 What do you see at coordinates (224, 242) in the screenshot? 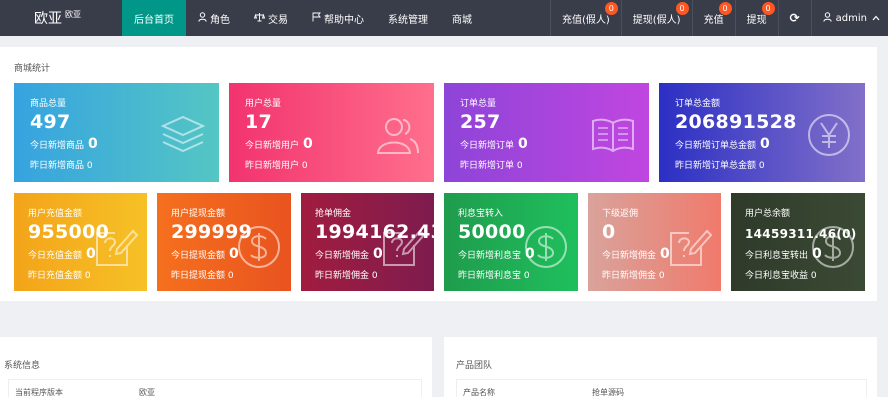
I see `stat-card-withdraw: 用户提现金额 299999 今日提现金额 0 昨日提现金额 0` at bounding box center [224, 242].